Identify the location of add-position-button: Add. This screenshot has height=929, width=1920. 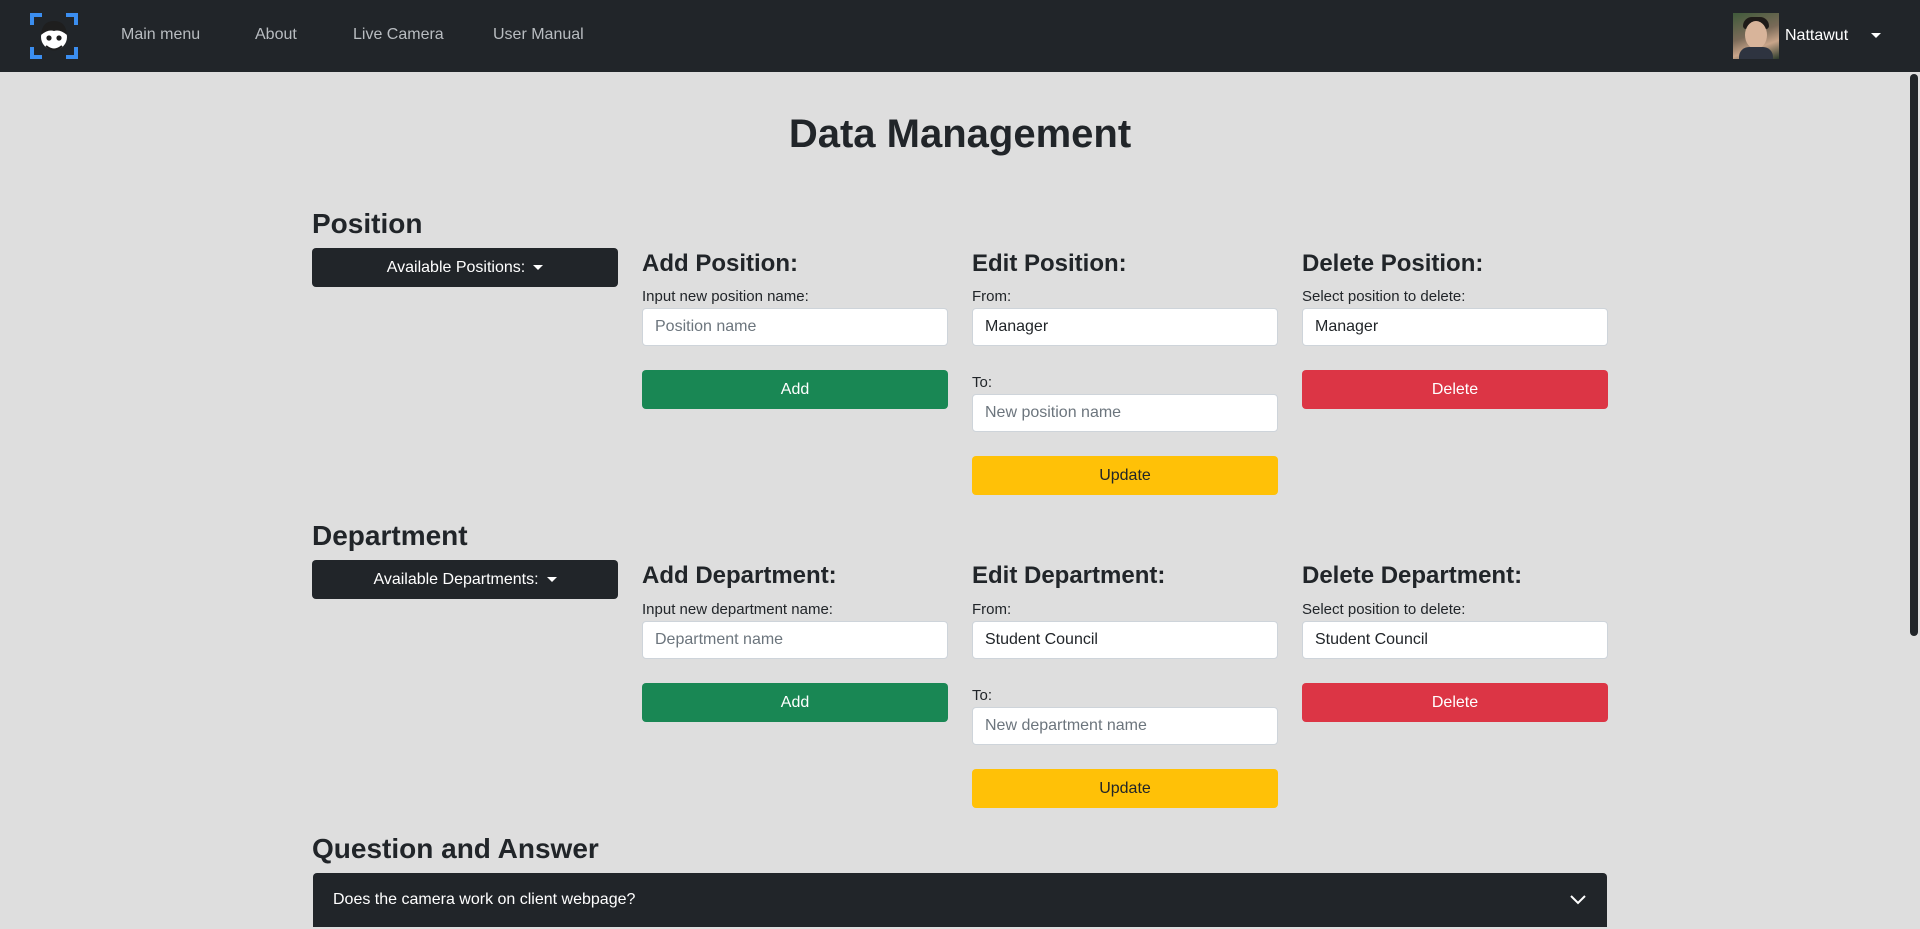
(795, 389).